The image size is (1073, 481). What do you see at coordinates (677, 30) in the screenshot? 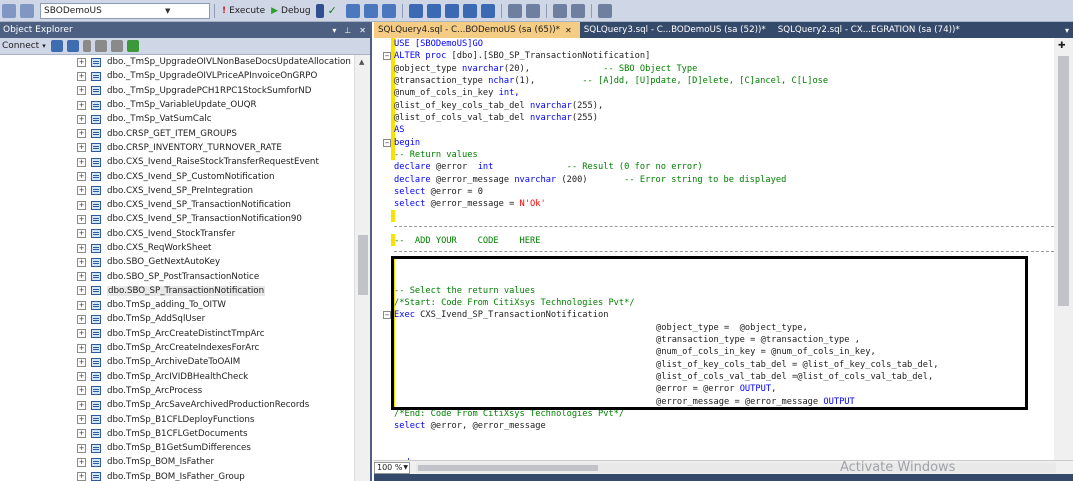
I see `tab-sqlquery3: SQLQuery3.sql - C...BODemoUS (sa (52))*` at bounding box center [677, 30].